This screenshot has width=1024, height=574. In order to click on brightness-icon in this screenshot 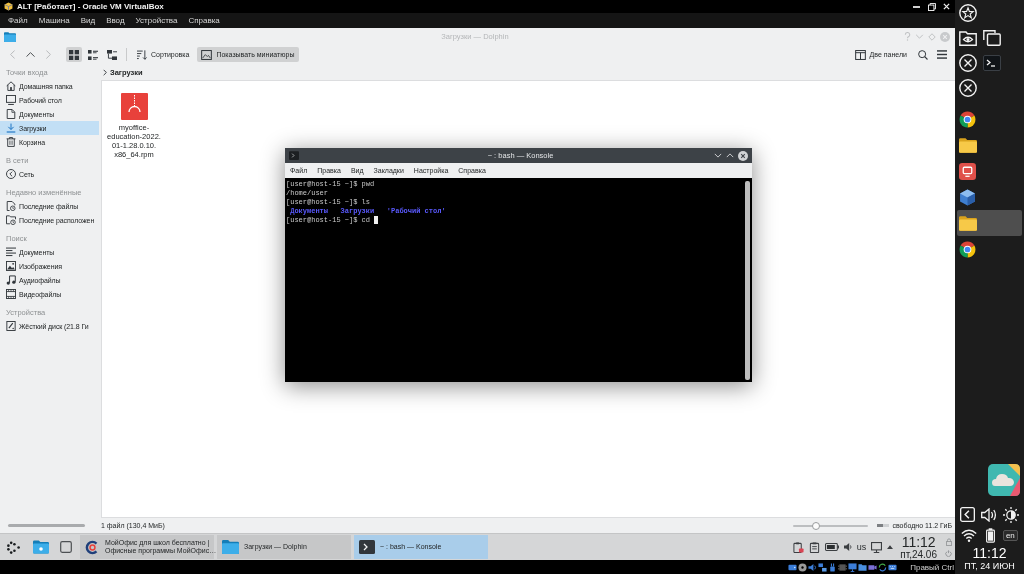, I will do `click(1011, 514)`.